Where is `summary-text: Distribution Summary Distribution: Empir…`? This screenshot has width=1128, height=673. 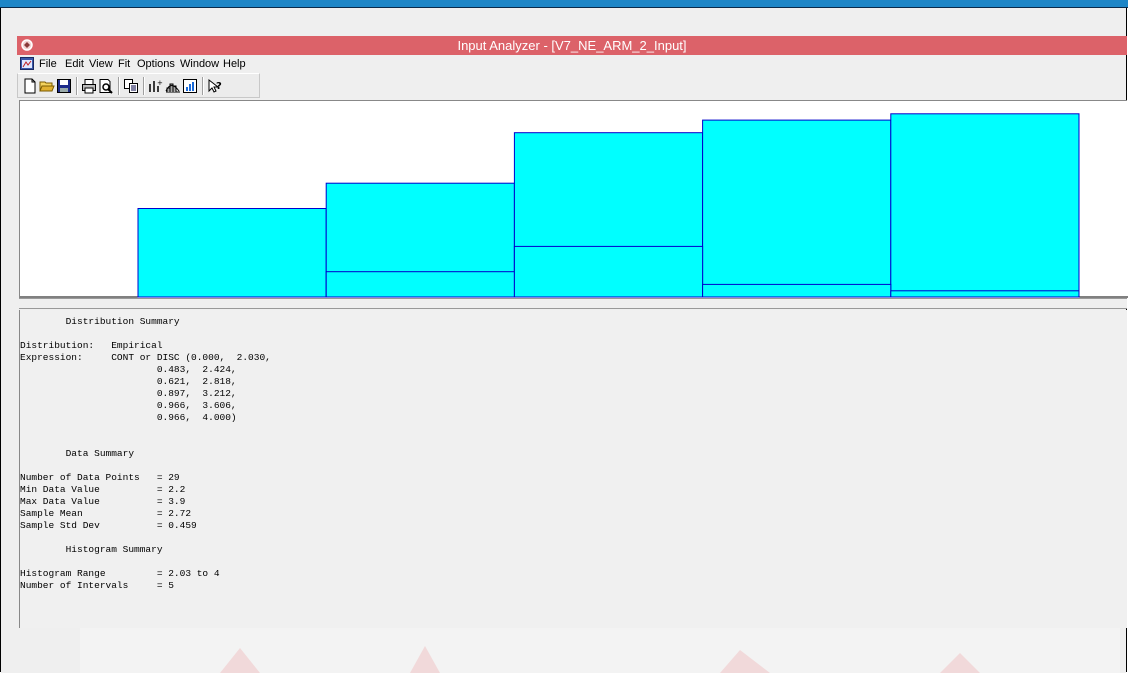
summary-text: Distribution Summary Distribution: Empir… is located at coordinates (145, 453).